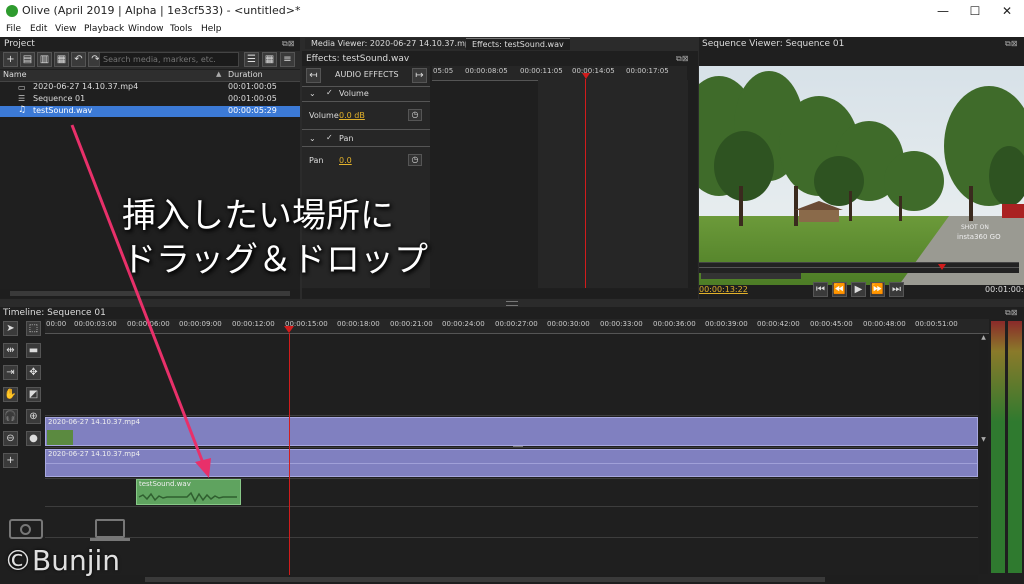 The width and height of the screenshot is (1024, 584). What do you see at coordinates (62, 560) in the screenshot?
I see `credit-text: ©Bunjin` at bounding box center [62, 560].